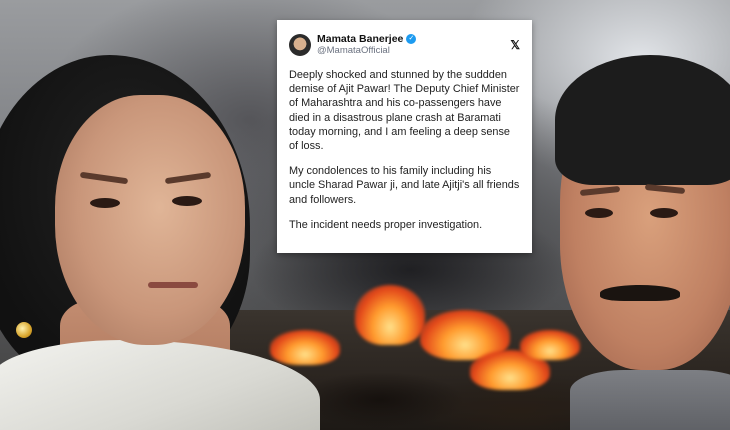  Describe the element at coordinates (664, 213) in the screenshot. I see `man-right-eye` at that location.